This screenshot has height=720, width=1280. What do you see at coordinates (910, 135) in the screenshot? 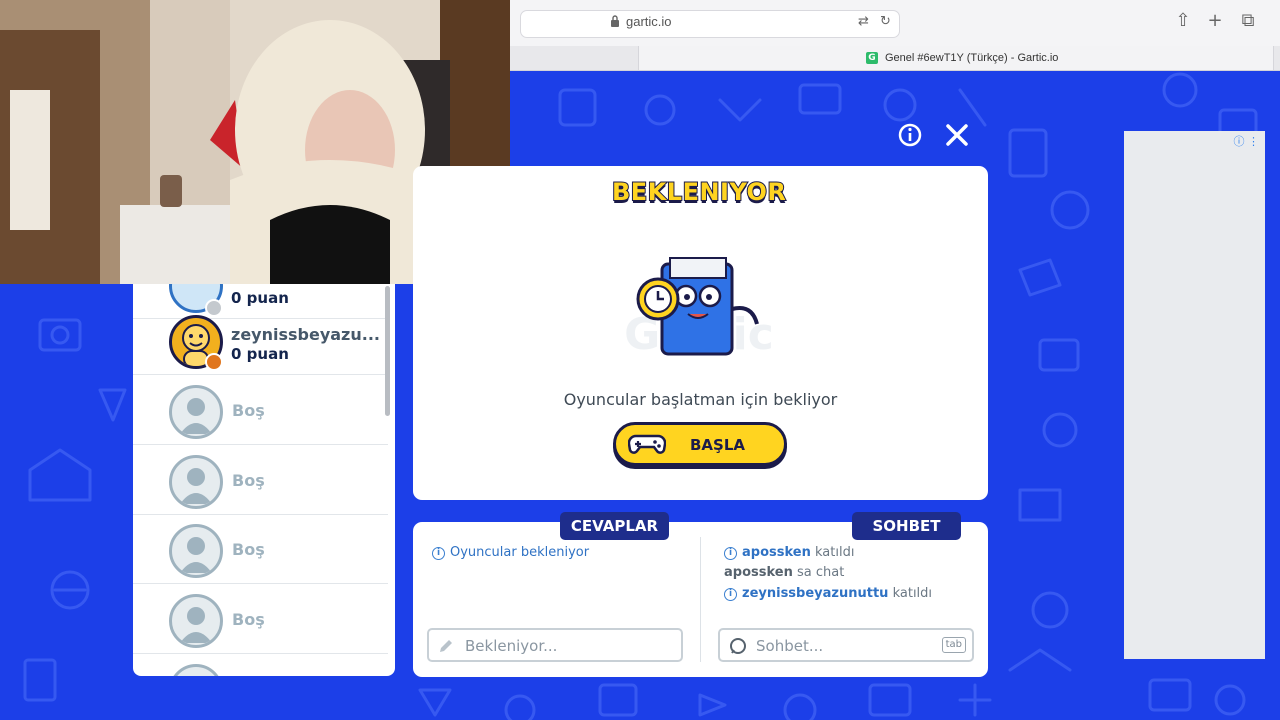
I see `info-icon` at bounding box center [910, 135].